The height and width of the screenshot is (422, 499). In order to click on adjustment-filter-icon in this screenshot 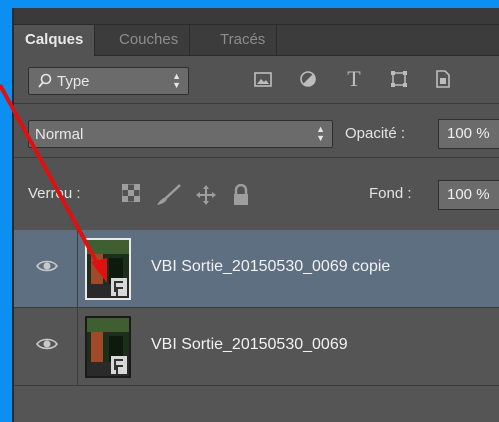, I will do `click(308, 79)`.